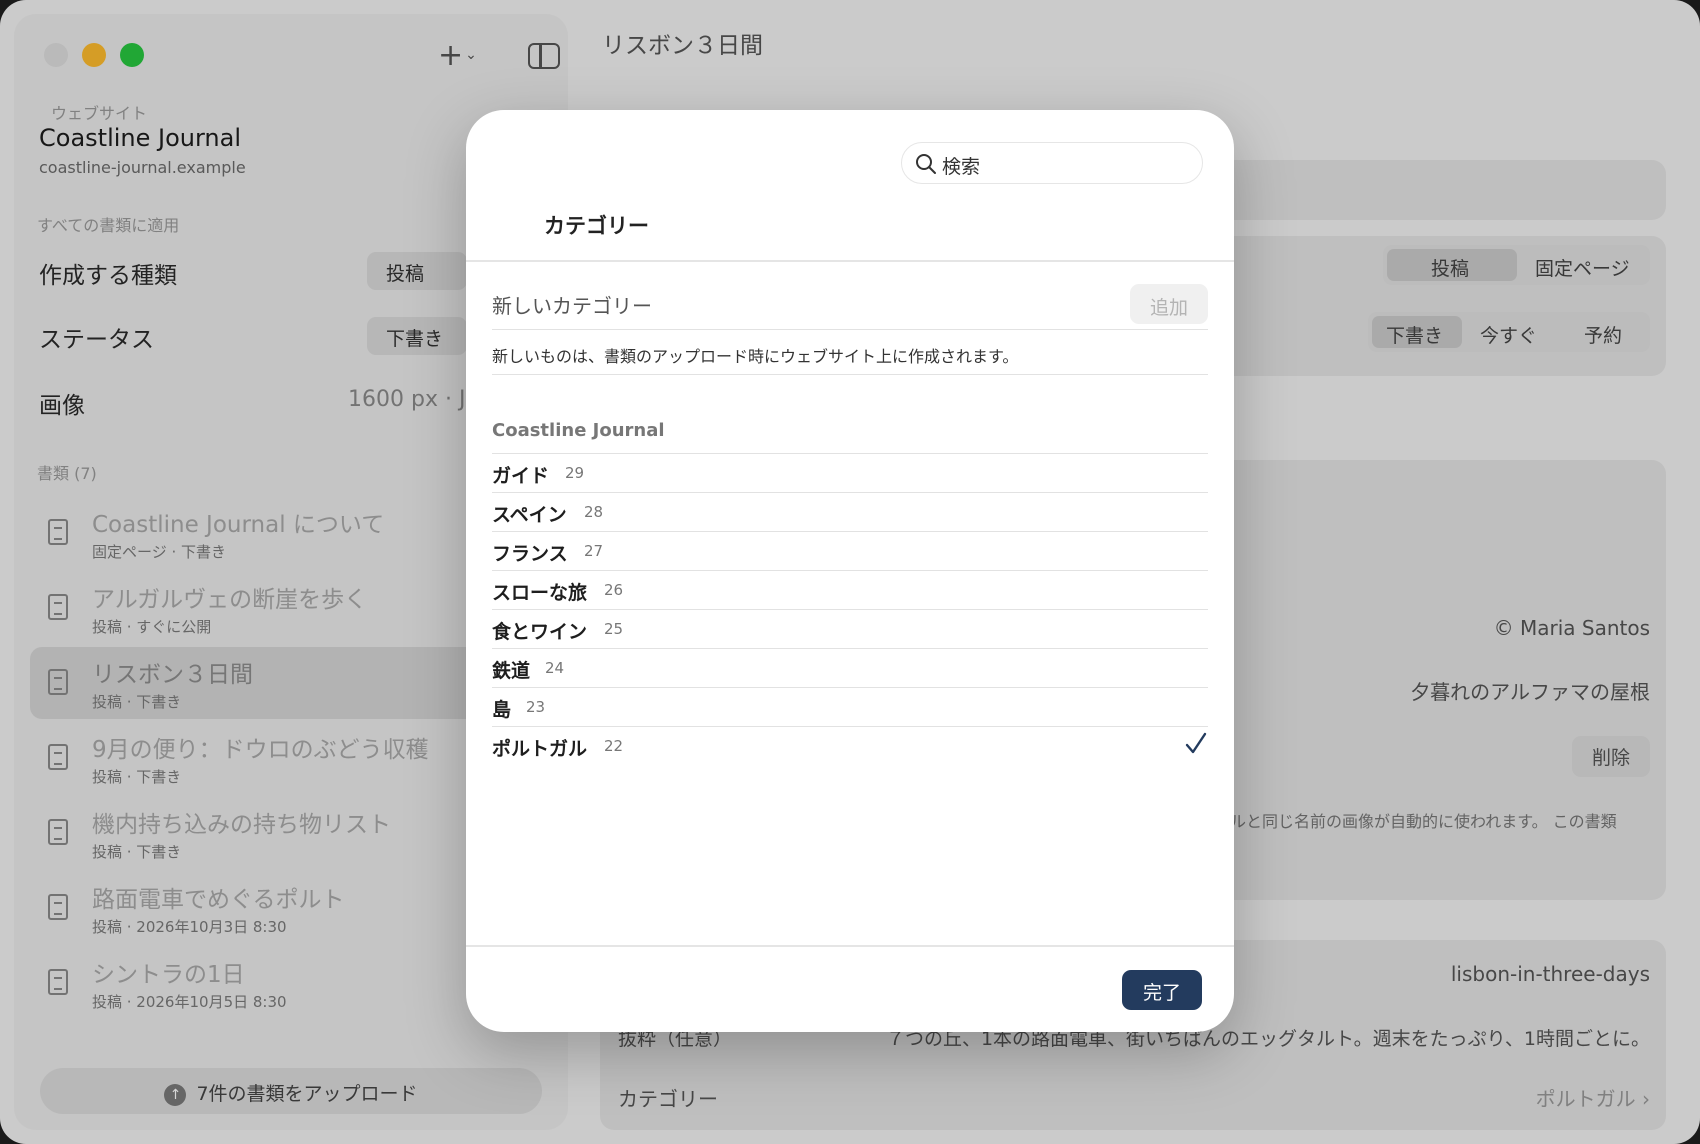 The width and height of the screenshot is (1700, 1144). Describe the element at coordinates (850, 512) in the screenshot. I see `category-row: スペイン 28` at that location.